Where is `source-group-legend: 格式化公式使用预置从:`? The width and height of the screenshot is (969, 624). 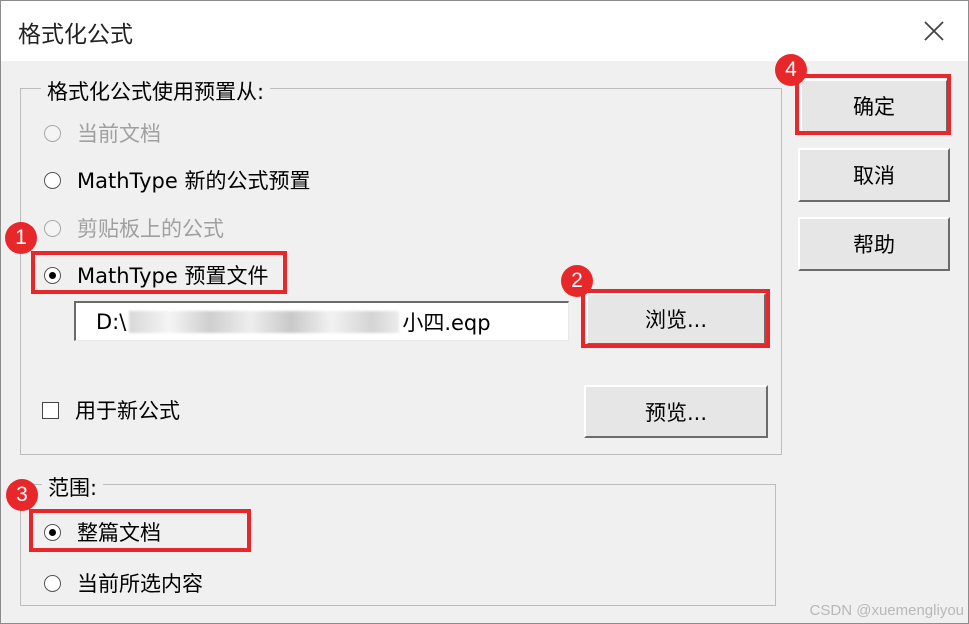 source-group-legend: 格式化公式使用预置从: is located at coordinates (156, 91).